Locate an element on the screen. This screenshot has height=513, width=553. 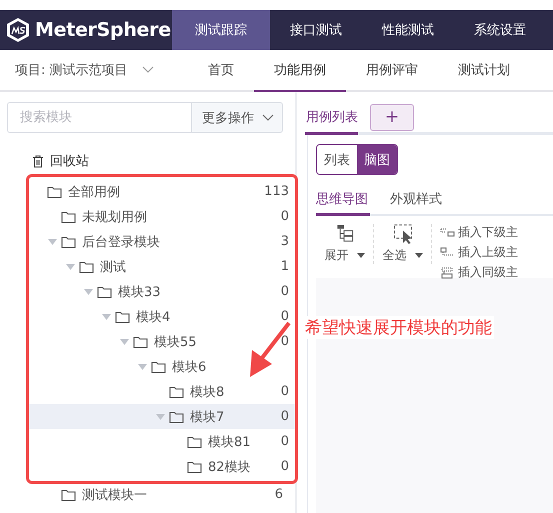
annotation-text: 希望快速展开模块的功能 is located at coordinates (399, 327).